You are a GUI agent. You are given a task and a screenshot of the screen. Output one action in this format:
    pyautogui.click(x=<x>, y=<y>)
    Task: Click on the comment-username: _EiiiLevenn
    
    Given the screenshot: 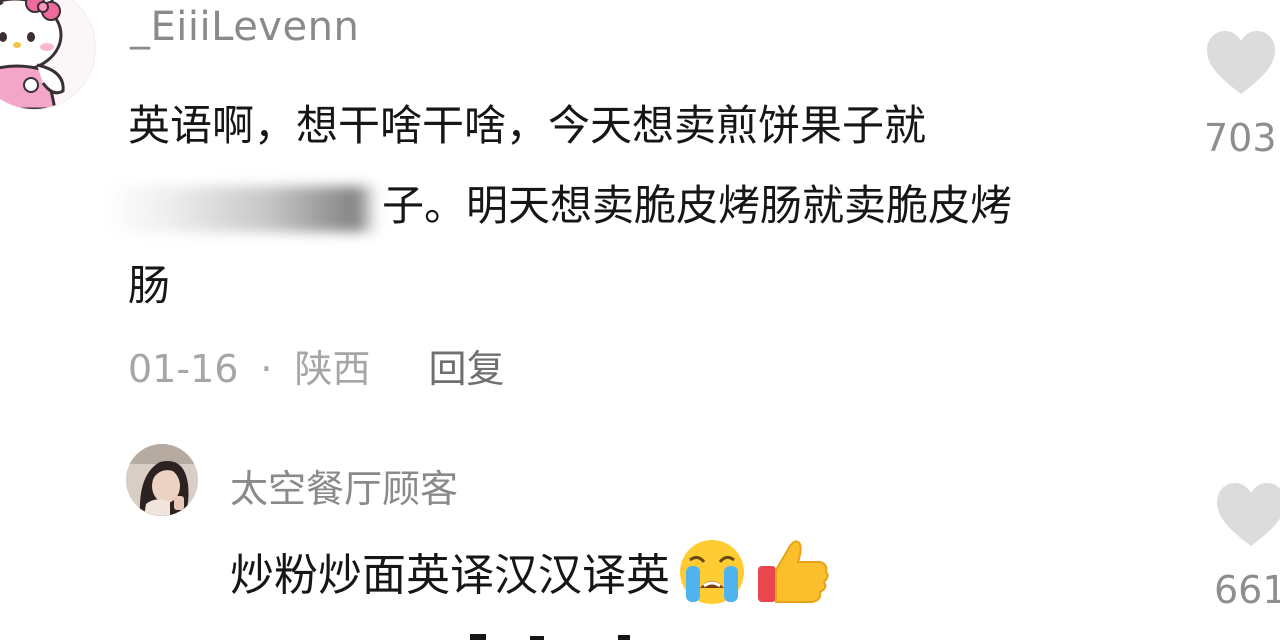 What is the action you would take?
    pyautogui.click(x=244, y=27)
    